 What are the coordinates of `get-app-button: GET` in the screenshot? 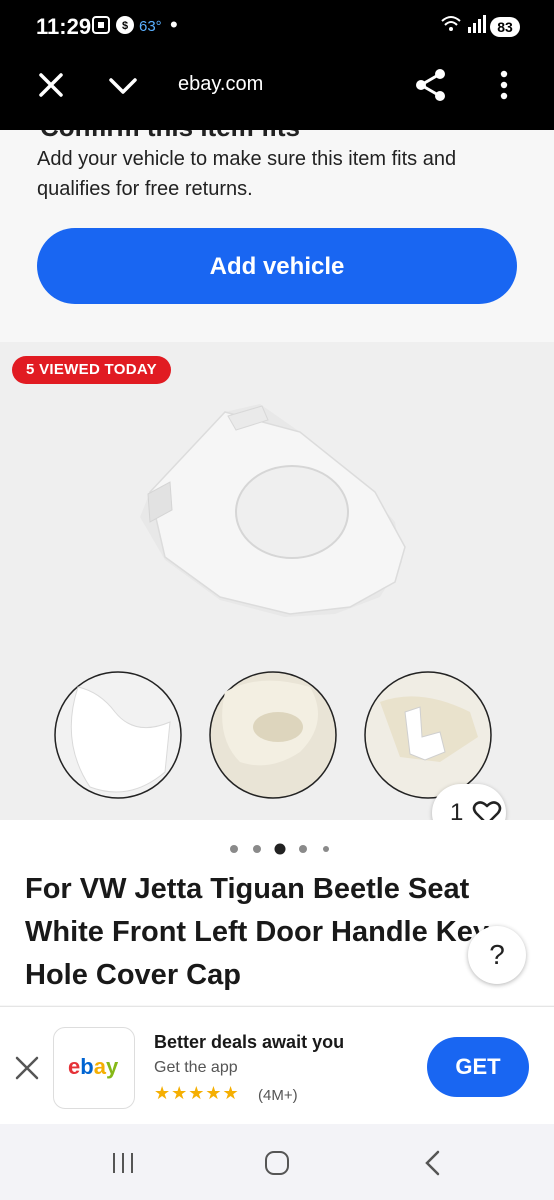 It's located at (478, 1067).